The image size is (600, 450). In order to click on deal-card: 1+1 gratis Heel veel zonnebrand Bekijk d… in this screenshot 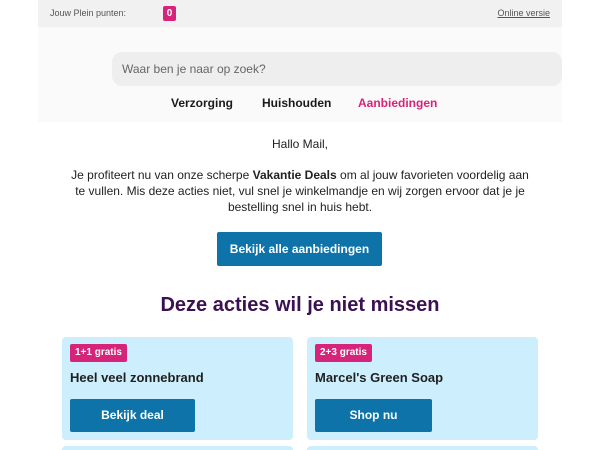, I will do `click(177, 388)`.